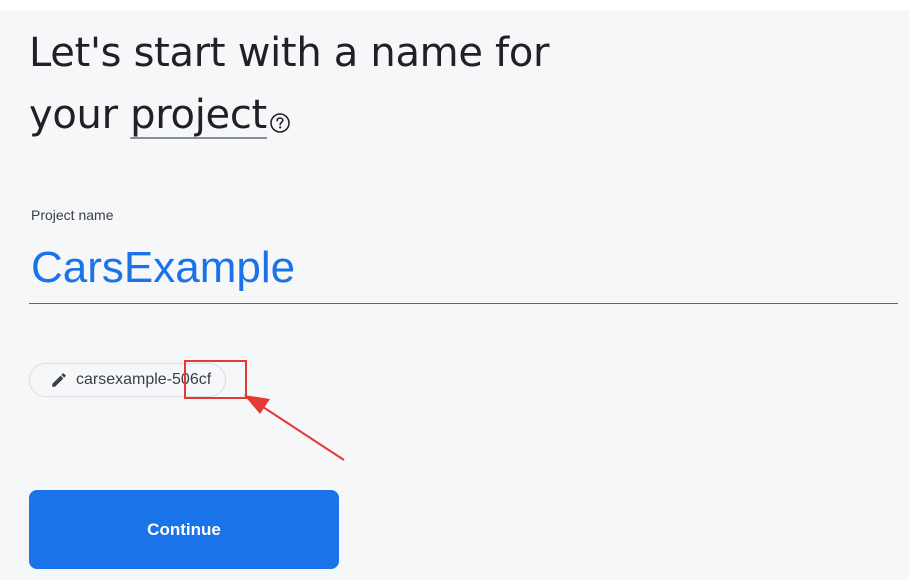 This screenshot has width=909, height=580. I want to click on page-title-line-2: your project, so click(459, 115).